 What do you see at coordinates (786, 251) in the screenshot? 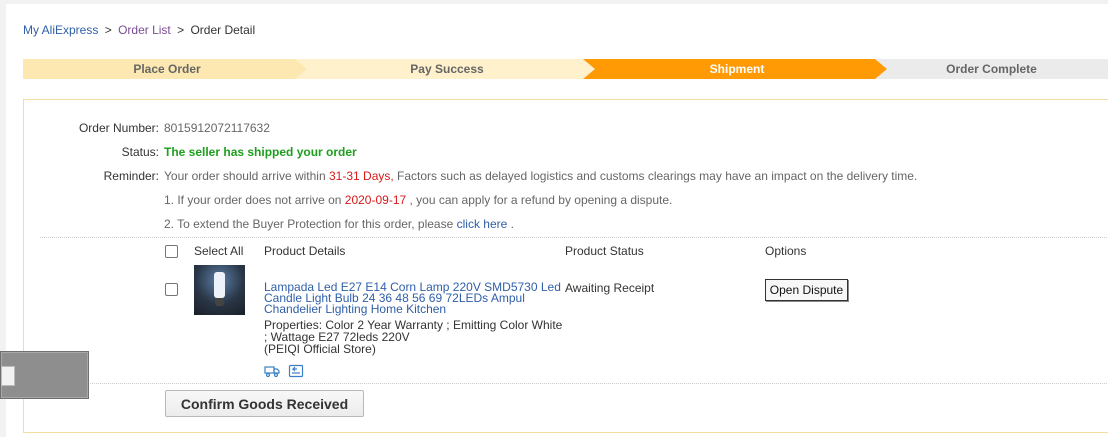
I see `options-header: Options` at bounding box center [786, 251].